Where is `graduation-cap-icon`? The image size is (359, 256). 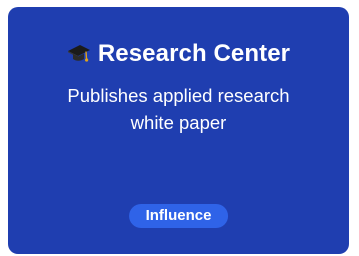
graduation-cap-icon is located at coordinates (79, 54).